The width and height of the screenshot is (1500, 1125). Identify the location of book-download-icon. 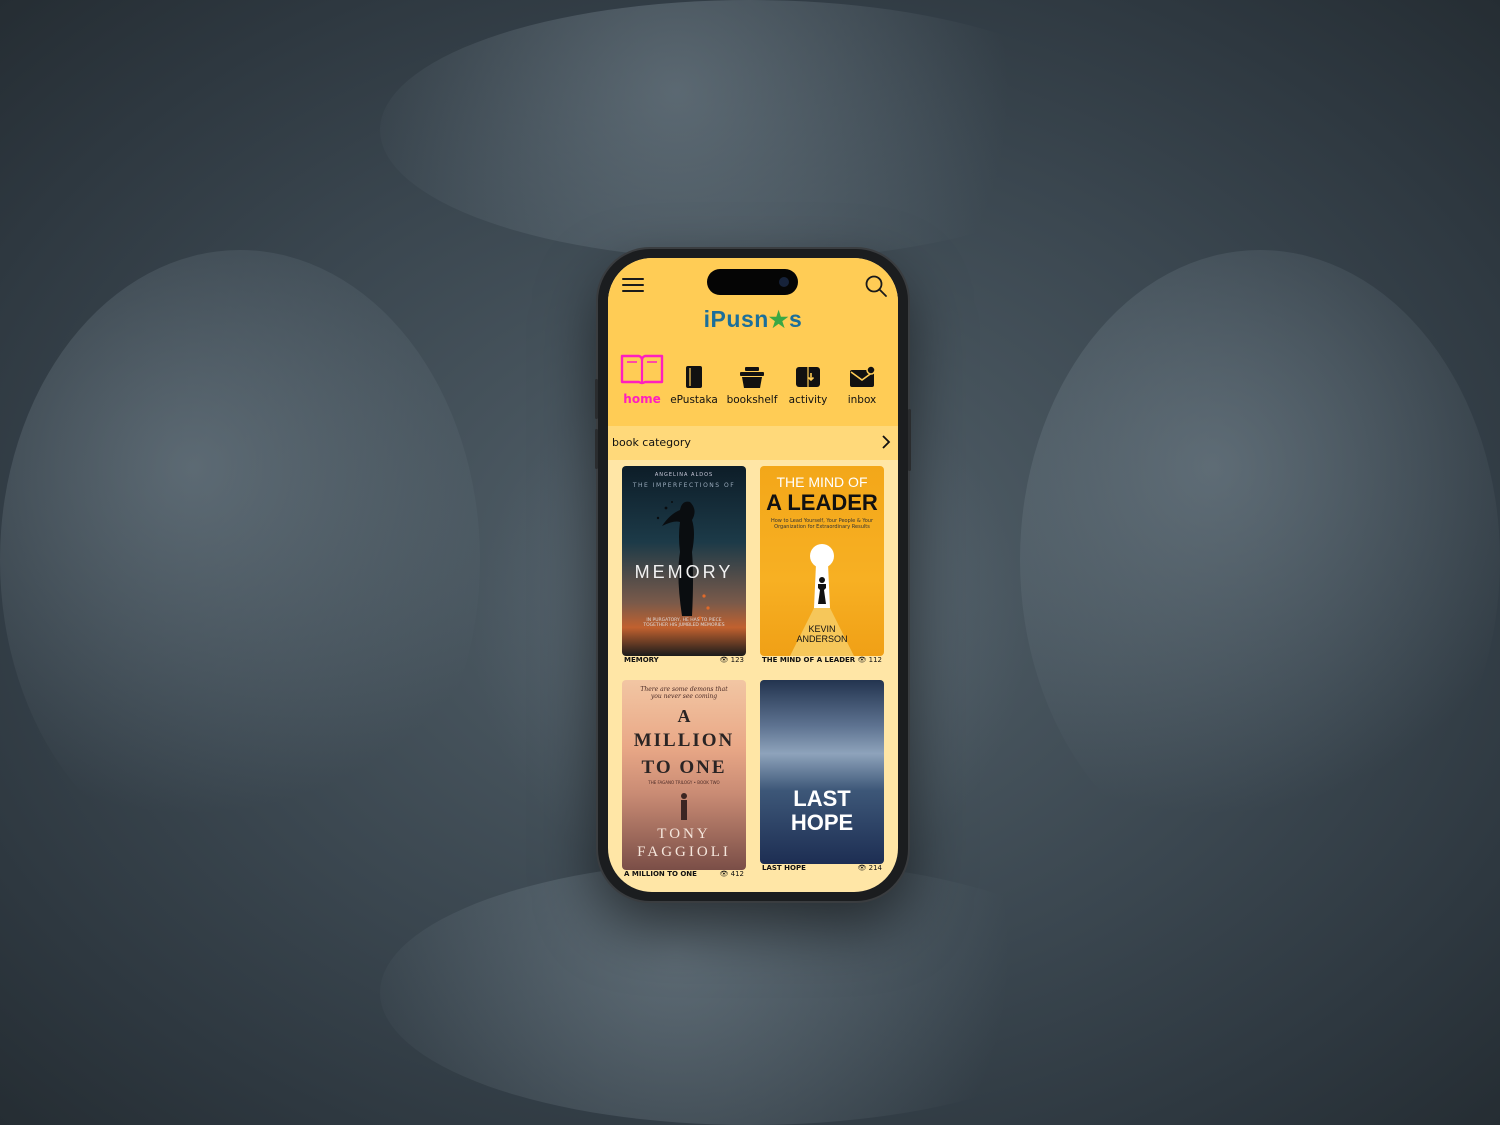
(808, 377).